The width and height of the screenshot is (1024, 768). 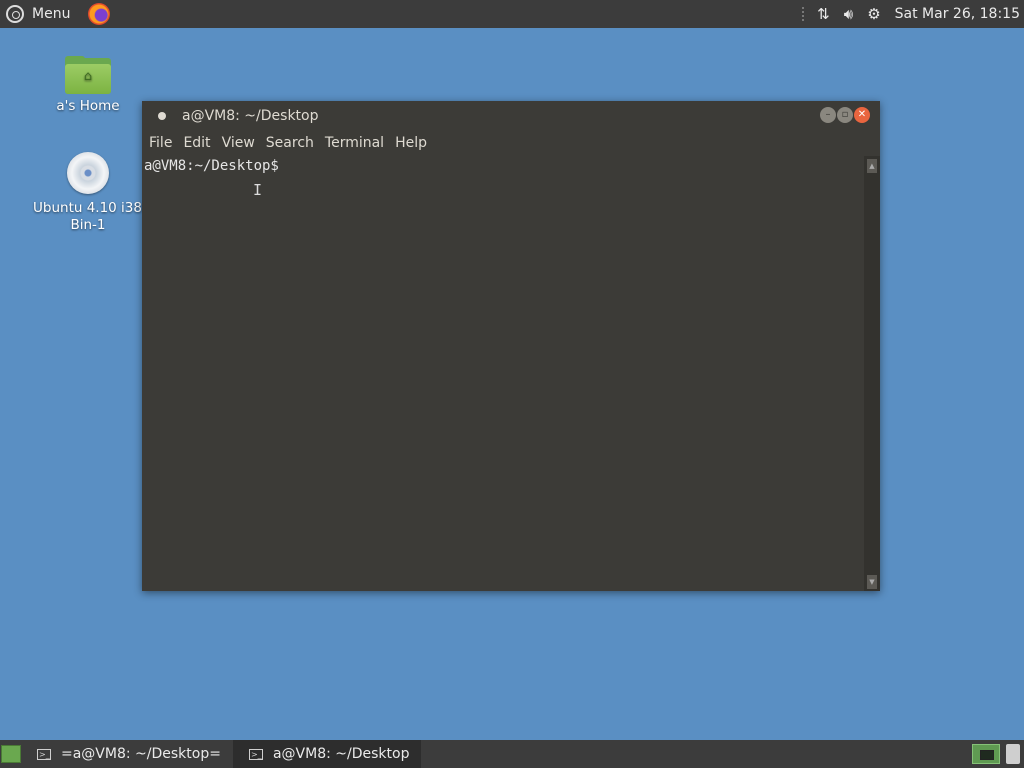 I want to click on close-button: ✕, so click(x=862, y=115).